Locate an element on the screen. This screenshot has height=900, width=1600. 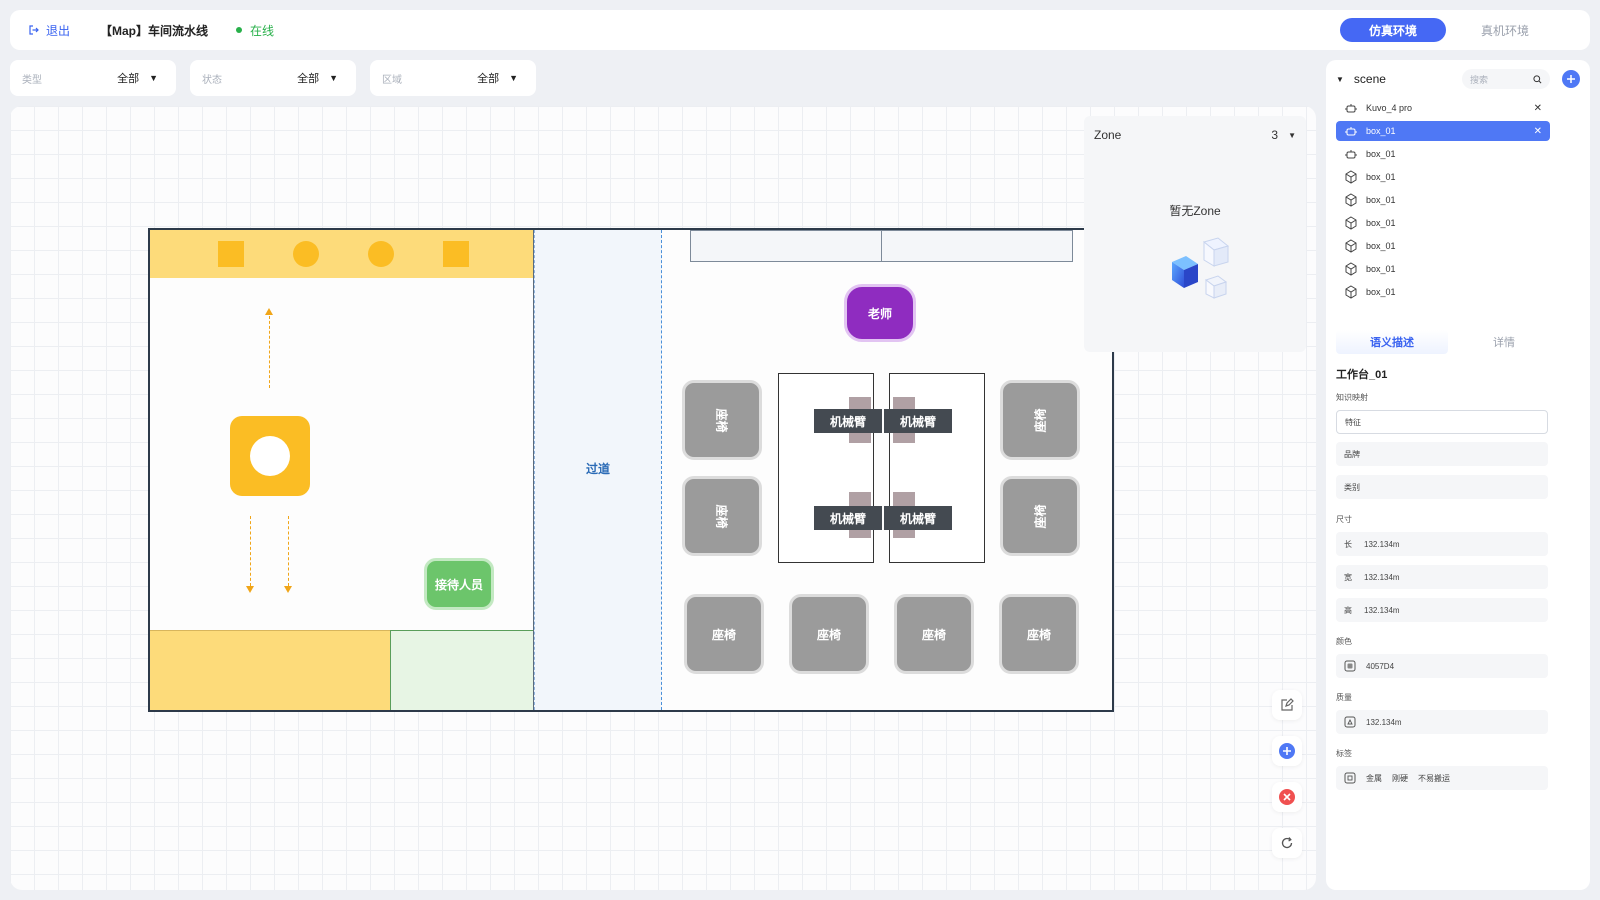
width-key: 宽 is located at coordinates (1348, 577).